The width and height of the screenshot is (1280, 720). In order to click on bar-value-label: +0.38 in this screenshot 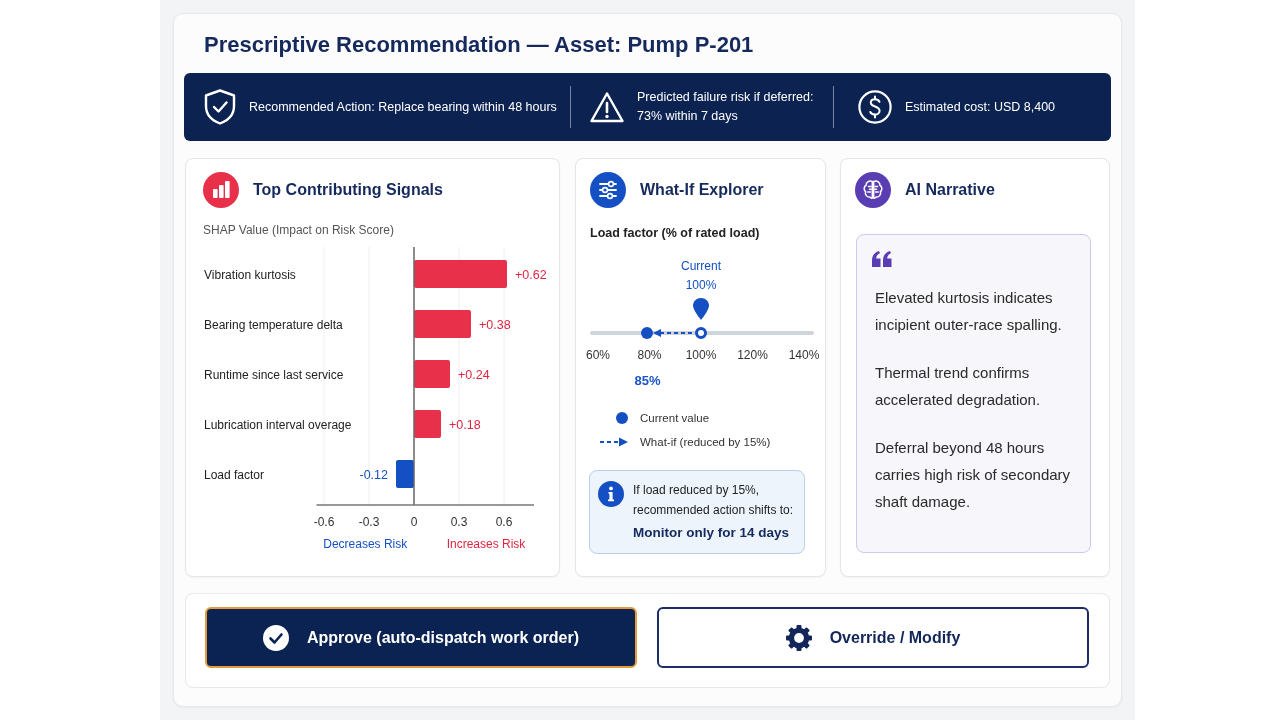, I will do `click(495, 324)`.